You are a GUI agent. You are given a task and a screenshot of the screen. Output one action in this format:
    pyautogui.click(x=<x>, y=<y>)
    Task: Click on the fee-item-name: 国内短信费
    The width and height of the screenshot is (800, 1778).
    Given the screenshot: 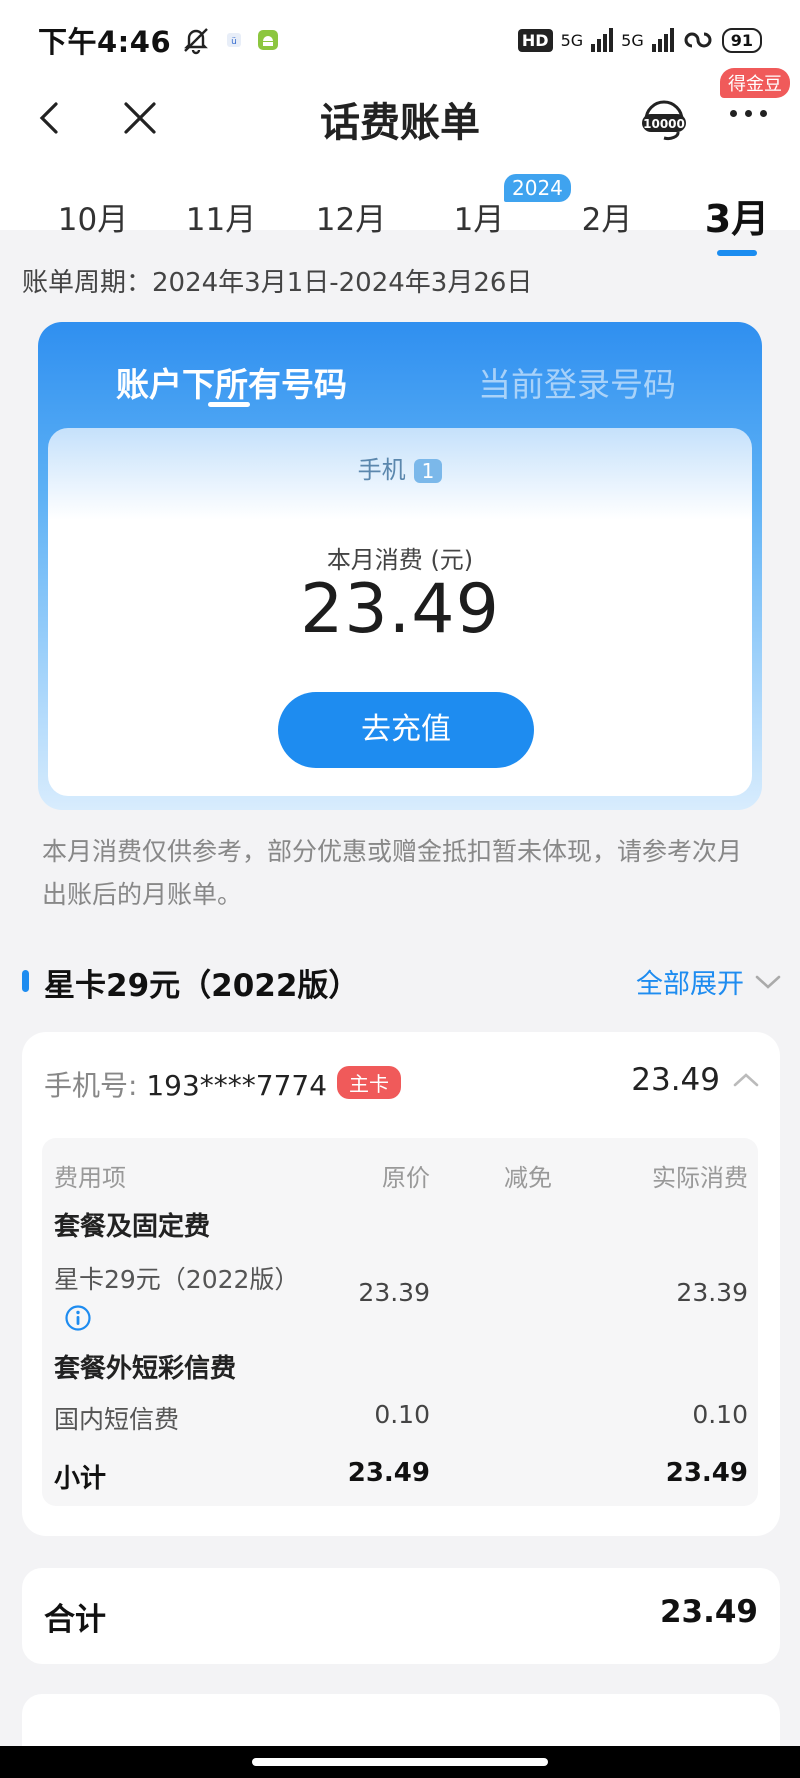 What is the action you would take?
    pyautogui.click(x=117, y=1419)
    